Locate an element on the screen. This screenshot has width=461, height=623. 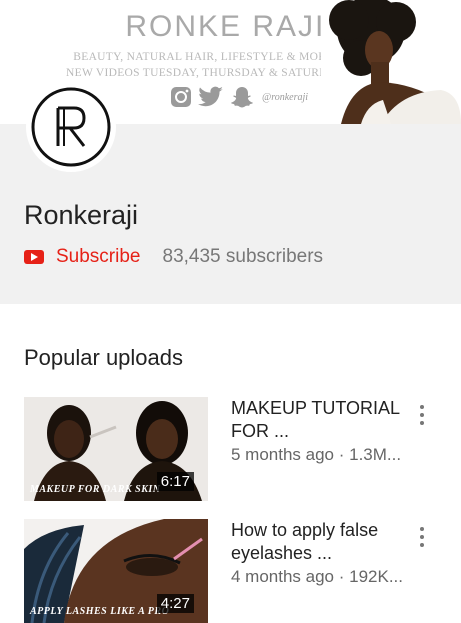
video-thumbnail: APPLY LASHES LIKE A PRO 4:27 is located at coordinates (116, 571).